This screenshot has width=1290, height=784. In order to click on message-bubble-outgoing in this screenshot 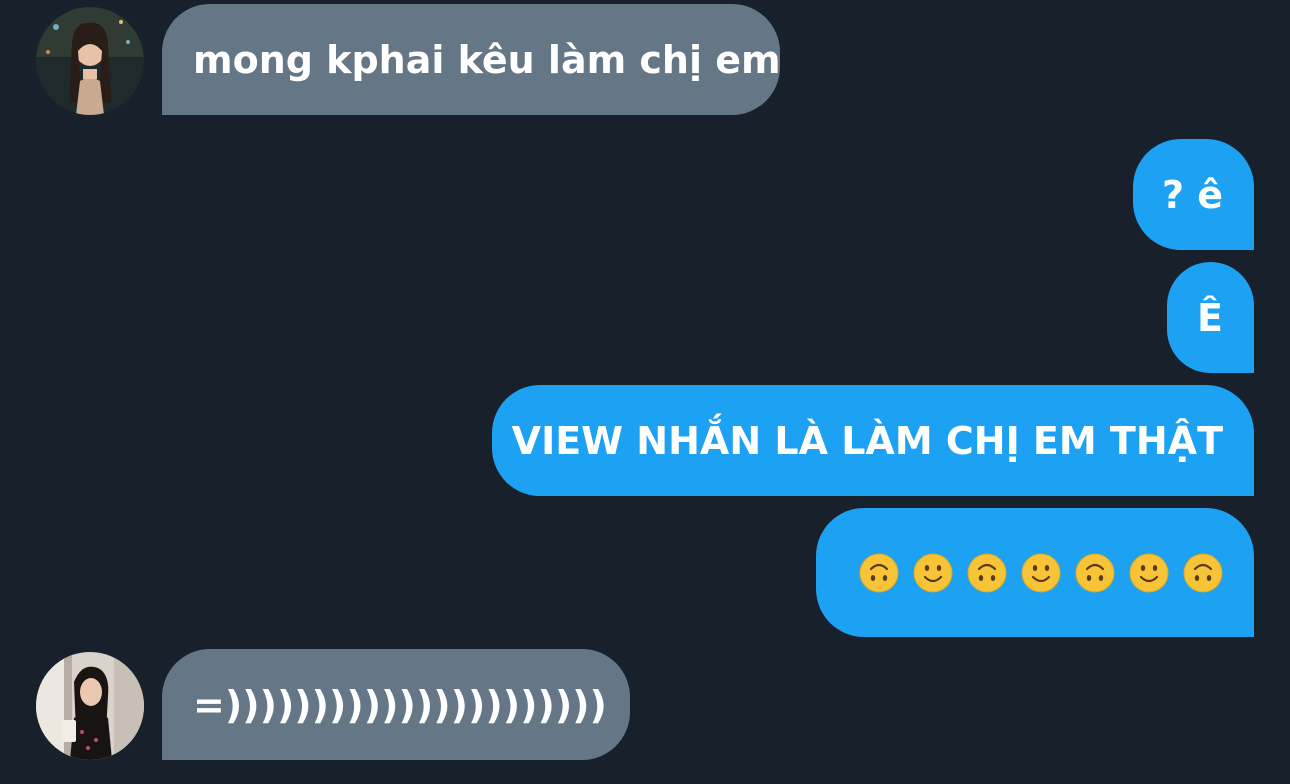, I will do `click(1035, 572)`.